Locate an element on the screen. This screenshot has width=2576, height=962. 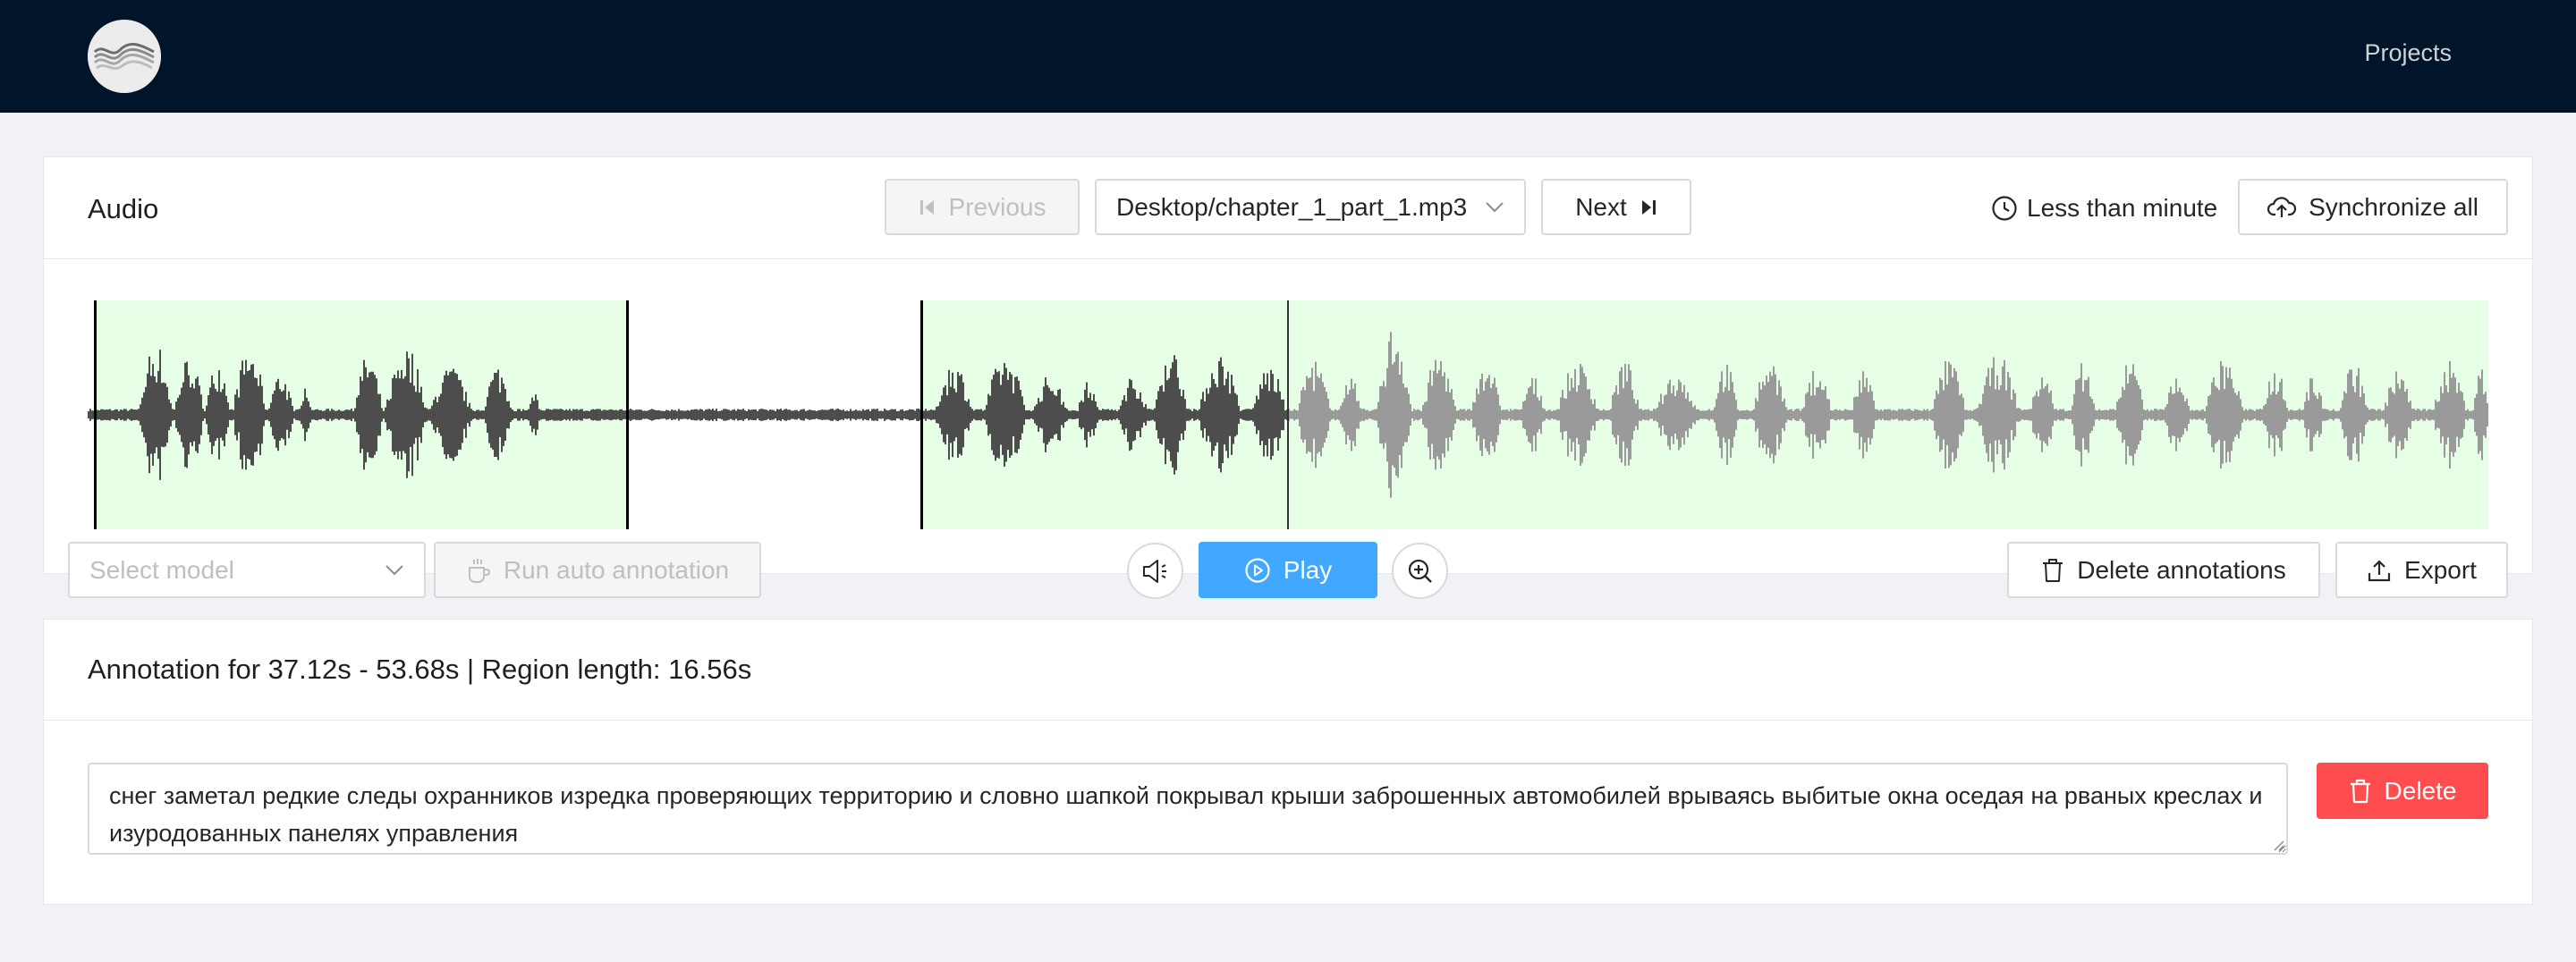
previous-button: Previous is located at coordinates (982, 207).